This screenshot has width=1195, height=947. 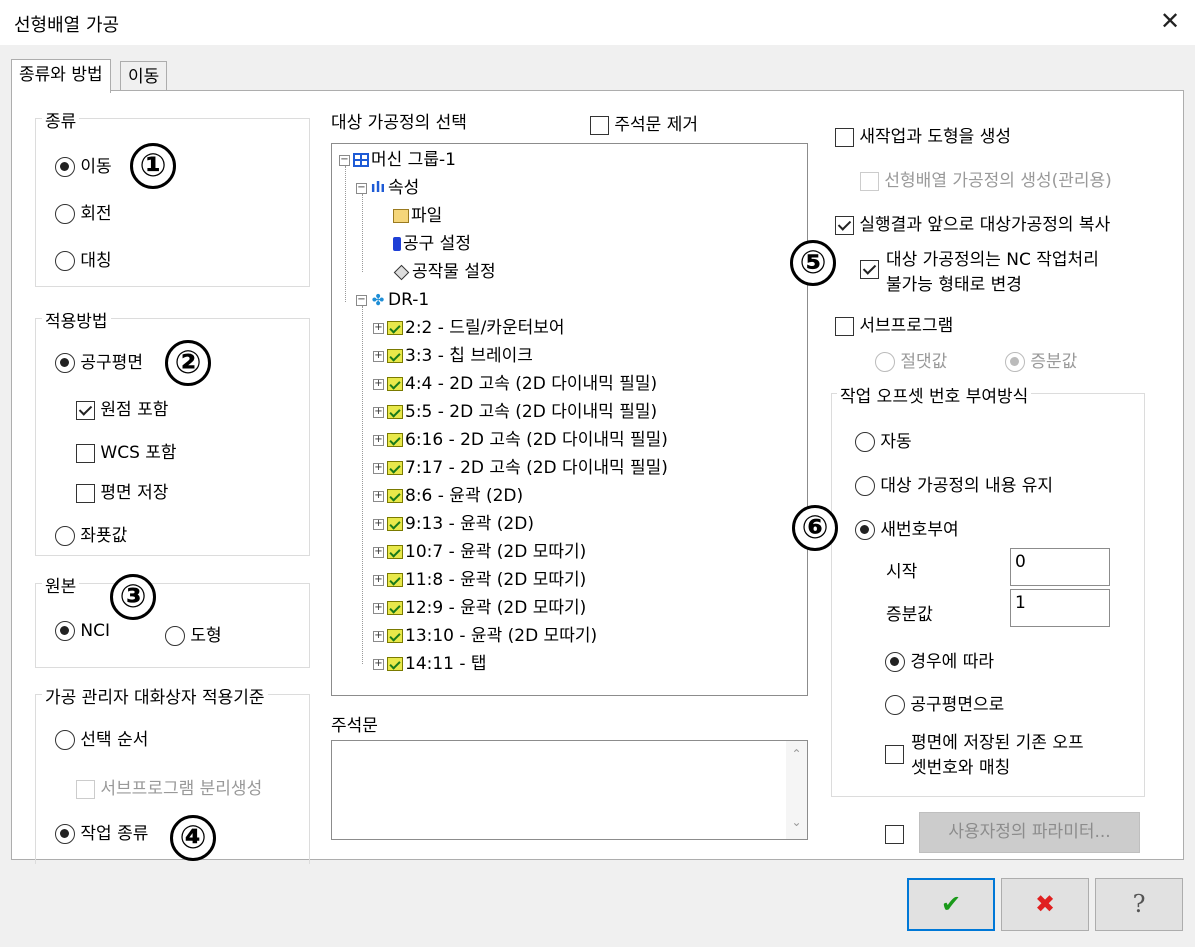 I want to click on scroll-up-icon: ⌃, so click(x=796, y=754).